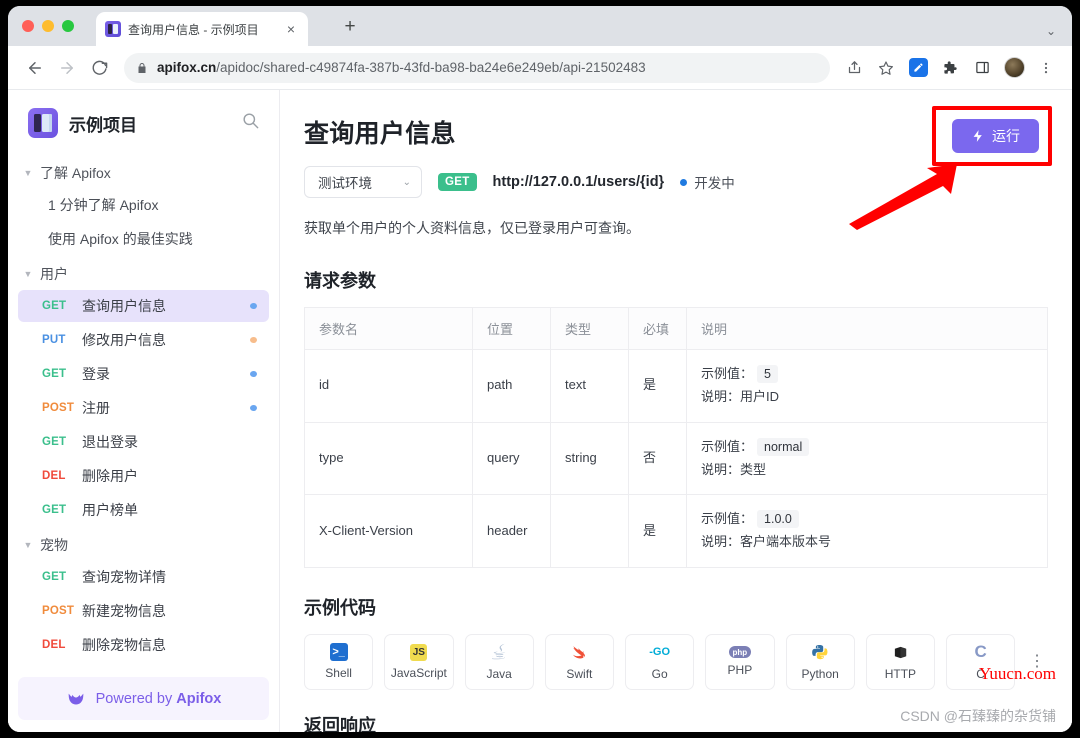  I want to click on javascript-icon: JS, so click(419, 652).